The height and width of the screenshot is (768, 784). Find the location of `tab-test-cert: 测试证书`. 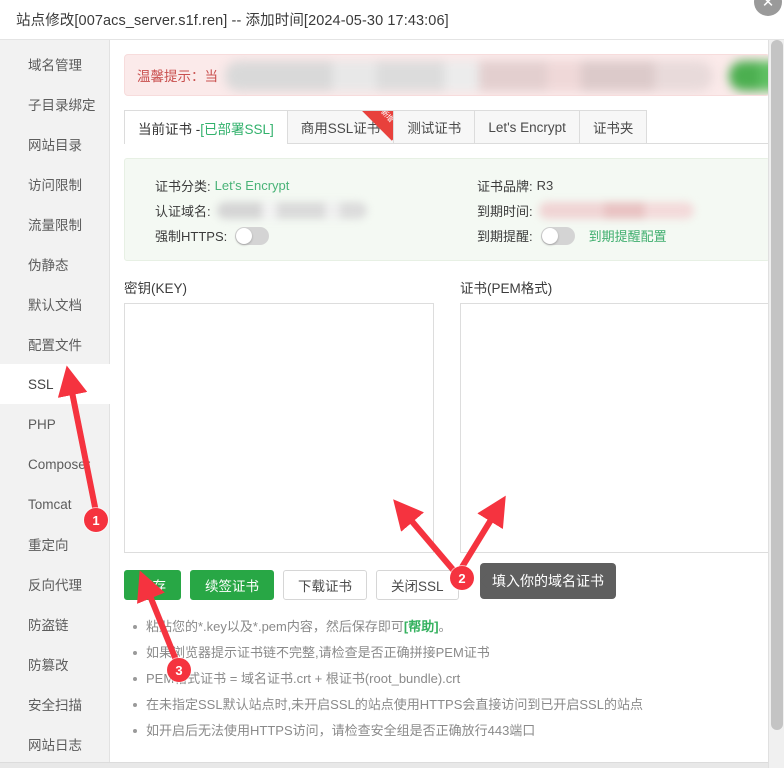

tab-test-cert: 测试证书 is located at coordinates (434, 126).